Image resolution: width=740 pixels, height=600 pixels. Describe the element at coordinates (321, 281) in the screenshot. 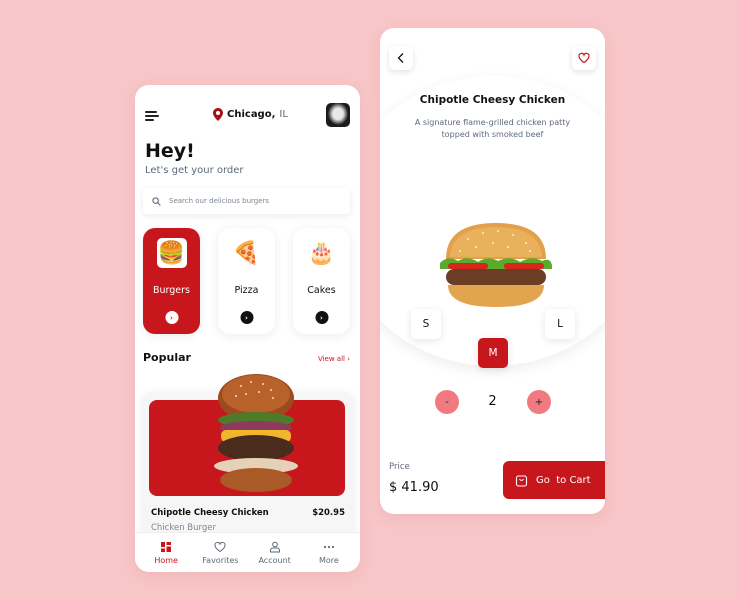

I see `category-cakes: 🎂 Cakes ›` at that location.